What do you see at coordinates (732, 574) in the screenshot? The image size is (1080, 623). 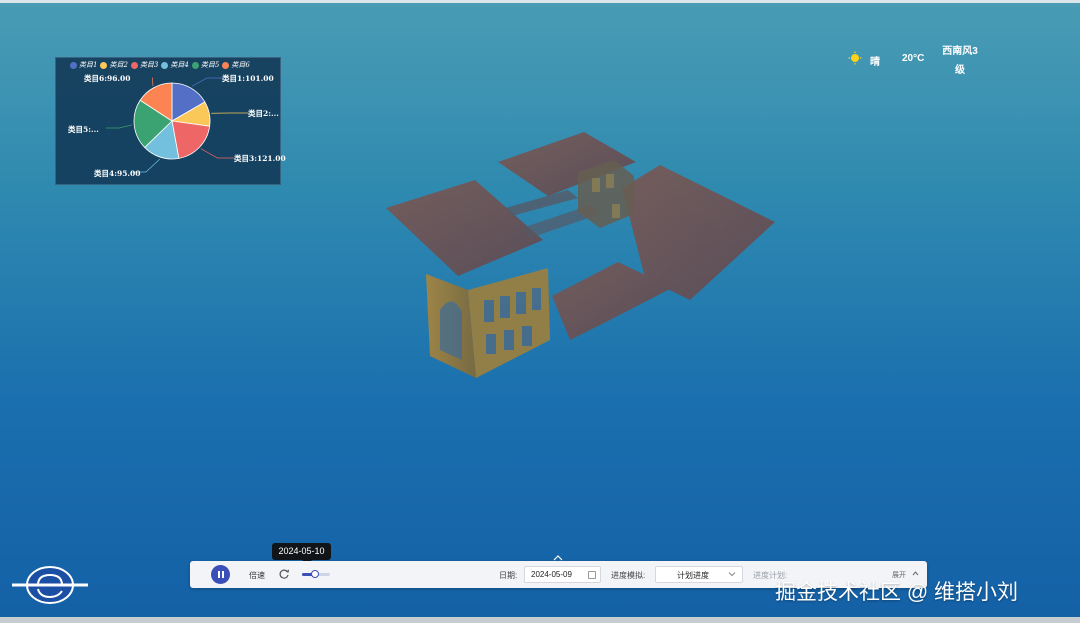 I see `chevron-down-icon` at bounding box center [732, 574].